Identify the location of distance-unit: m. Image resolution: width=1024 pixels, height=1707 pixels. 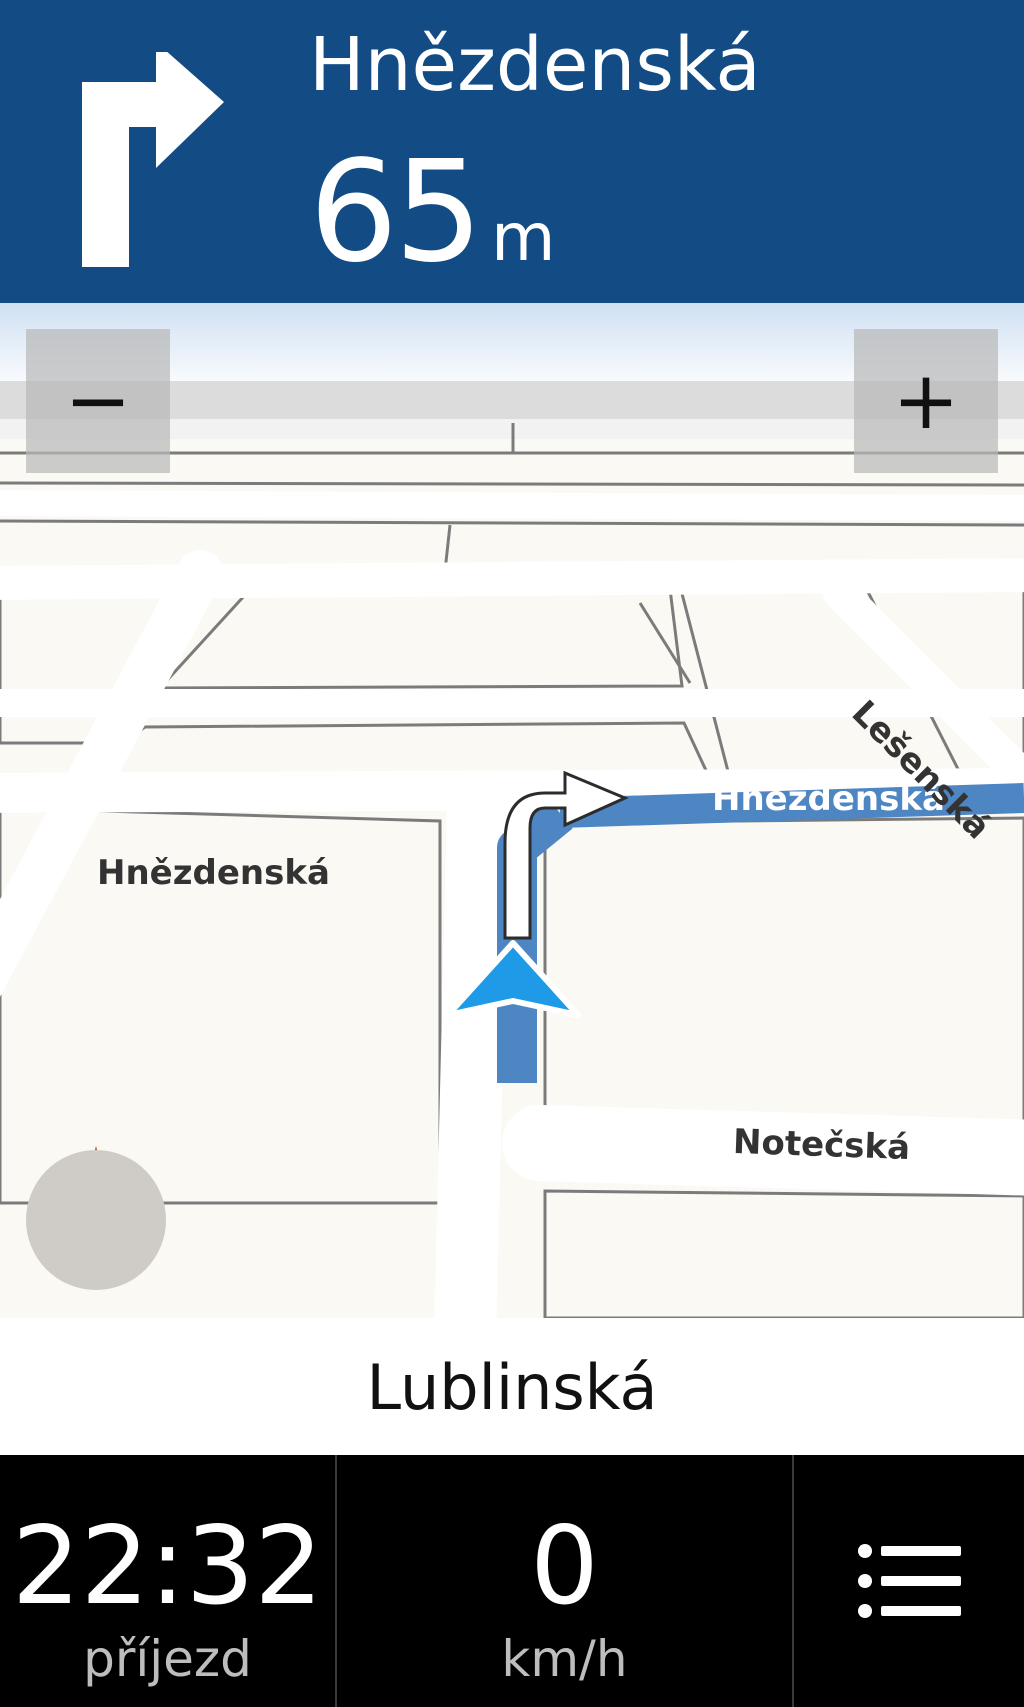
(523, 237).